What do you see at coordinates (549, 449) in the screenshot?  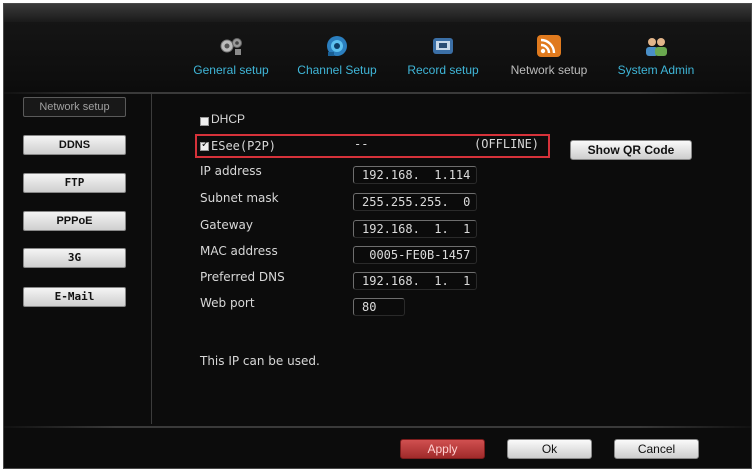 I see `ok-button: Ok` at bounding box center [549, 449].